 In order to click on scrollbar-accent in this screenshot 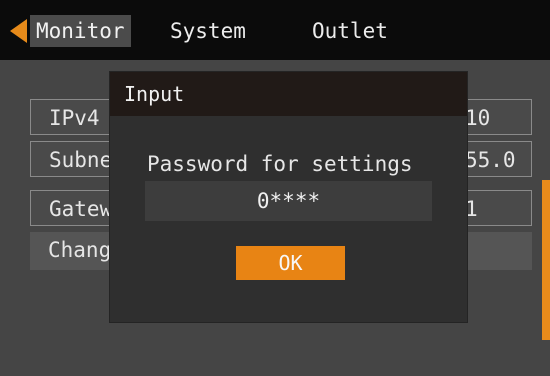, I will do `click(546, 260)`.